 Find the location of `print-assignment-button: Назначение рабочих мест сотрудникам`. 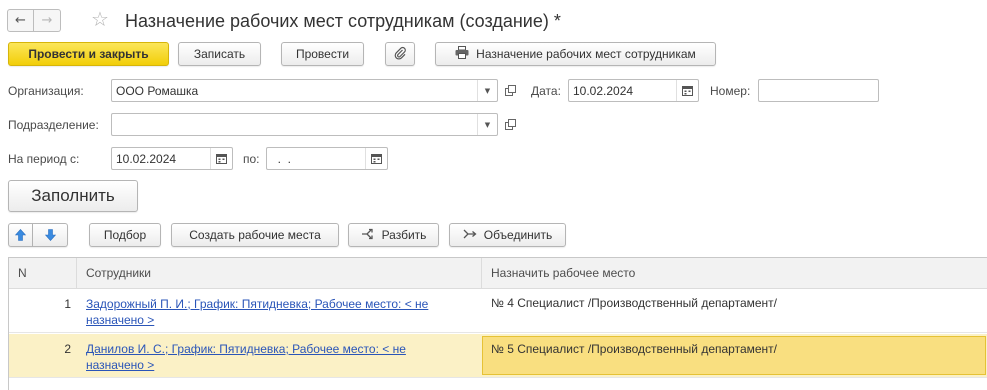

print-assignment-button: Назначение рабочих мест сотрудникам is located at coordinates (575, 54).